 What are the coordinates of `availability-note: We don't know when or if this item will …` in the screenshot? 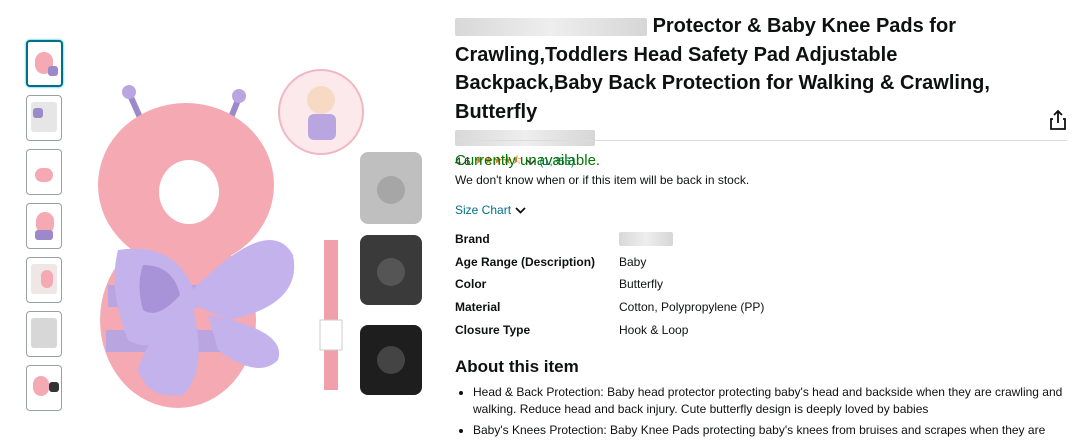 It's located at (602, 180).